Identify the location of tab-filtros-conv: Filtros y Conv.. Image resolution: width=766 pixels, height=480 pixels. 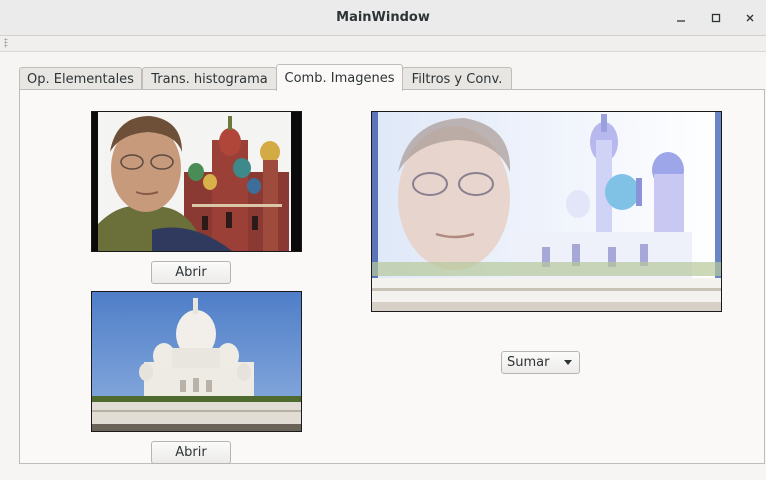
(457, 78).